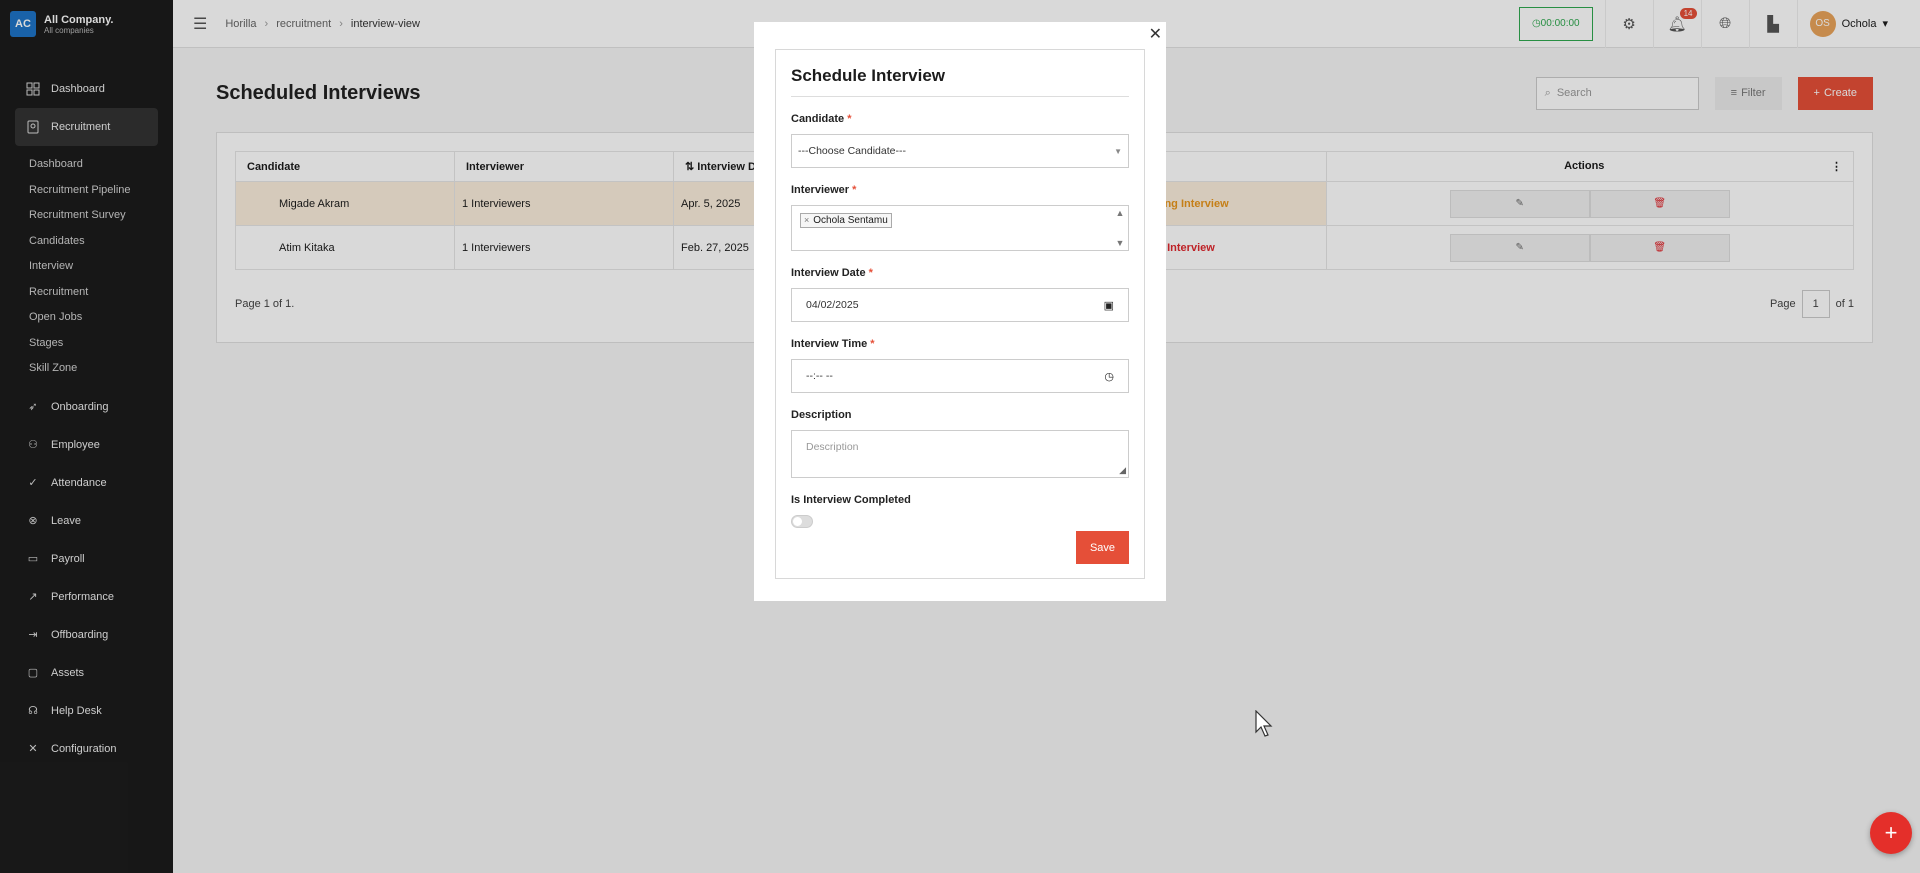 This screenshot has width=1920, height=873. Describe the element at coordinates (829, 344) in the screenshot. I see `interview-time-label-text: Interview Time` at that location.